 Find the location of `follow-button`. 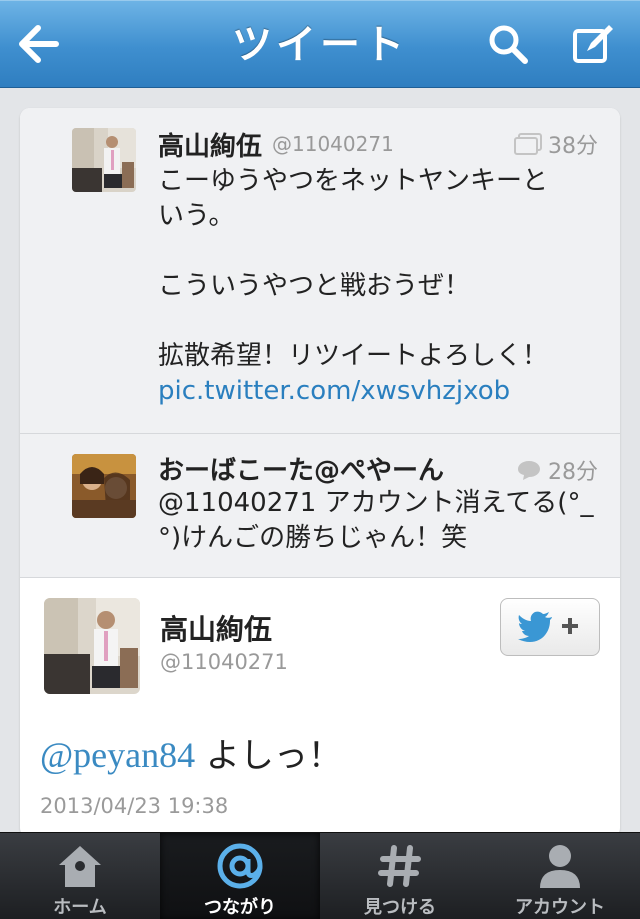

follow-button is located at coordinates (550, 627).